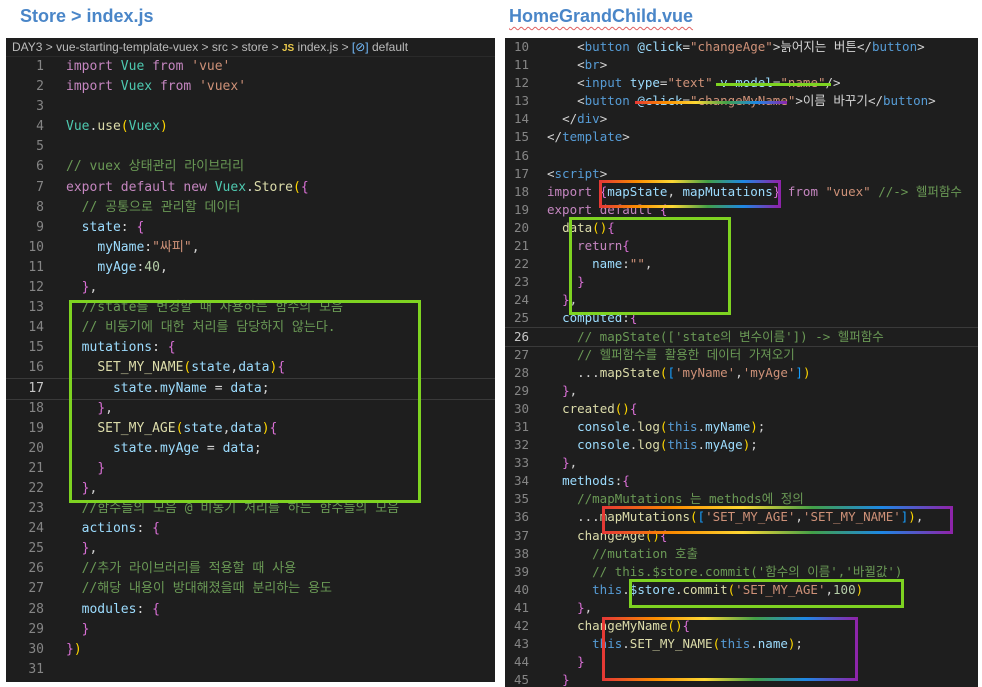 The width and height of the screenshot is (982, 687). What do you see at coordinates (250, 308) in the screenshot?
I see `code-line: 13 //state를 변경할 때 사용하는 함수의 모음` at bounding box center [250, 308].